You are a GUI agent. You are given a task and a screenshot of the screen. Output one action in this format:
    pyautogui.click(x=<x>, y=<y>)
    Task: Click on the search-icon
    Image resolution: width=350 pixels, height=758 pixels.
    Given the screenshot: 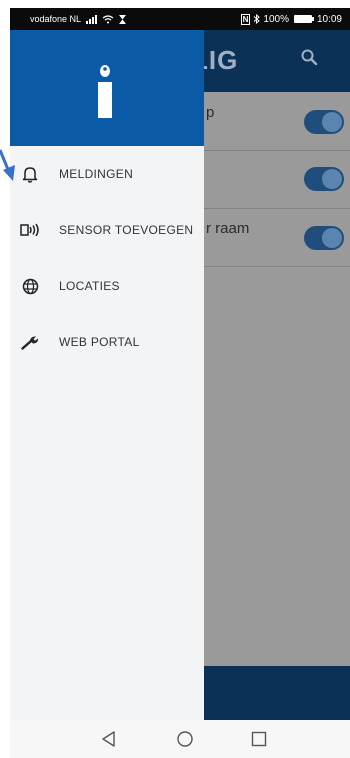 What is the action you would take?
    pyautogui.click(x=309, y=57)
    